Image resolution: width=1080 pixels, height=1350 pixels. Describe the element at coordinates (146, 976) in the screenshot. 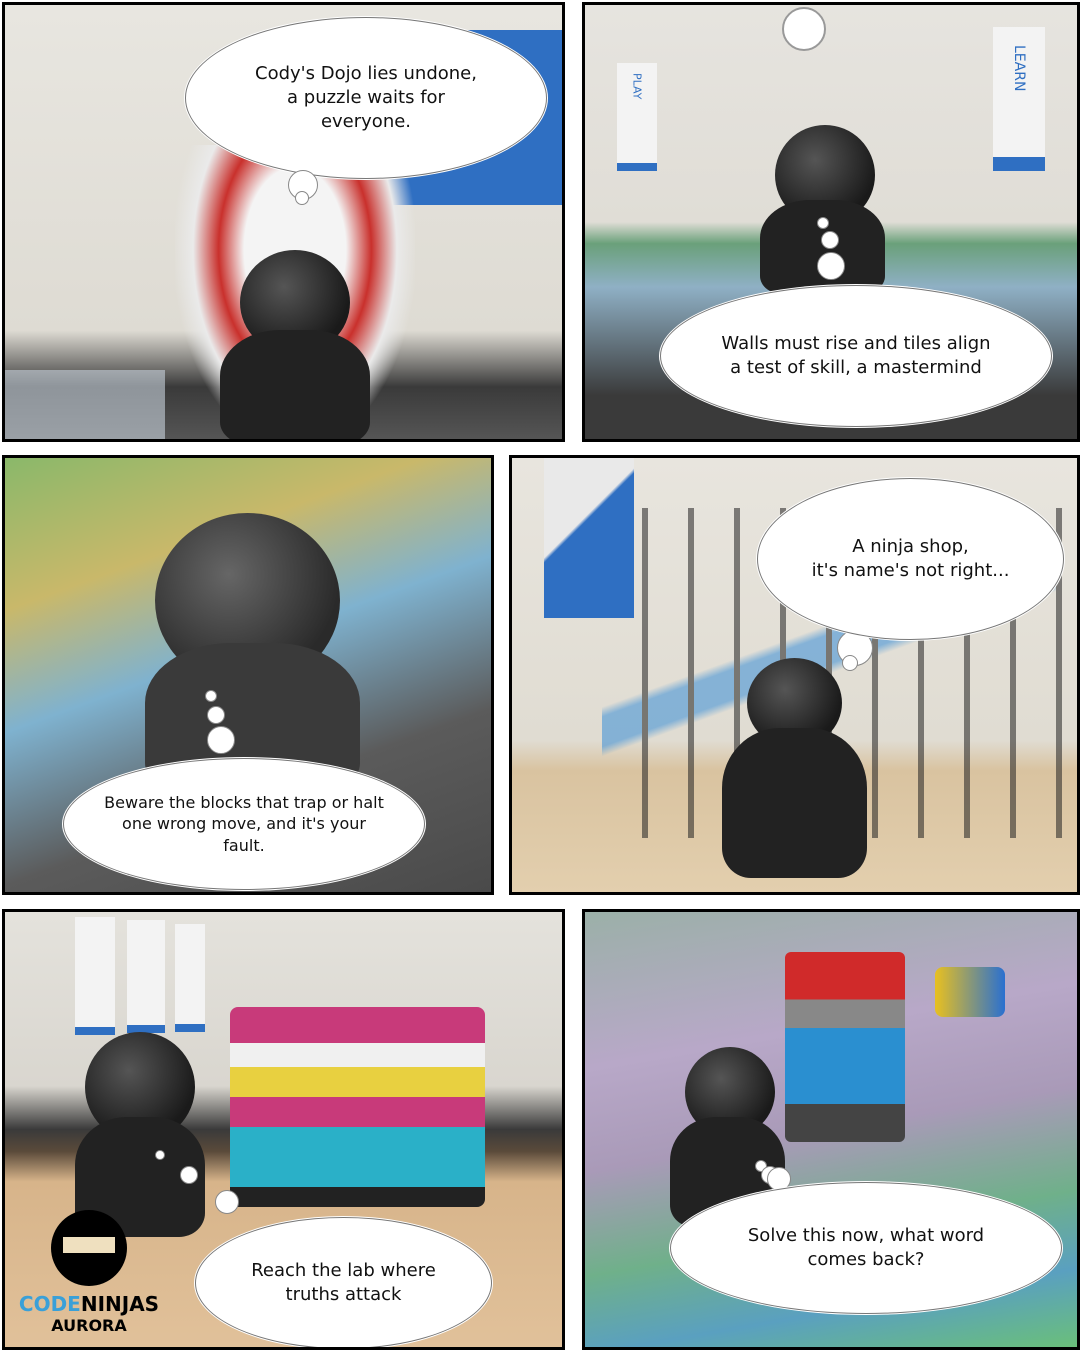

I see `snowflake-banner` at that location.